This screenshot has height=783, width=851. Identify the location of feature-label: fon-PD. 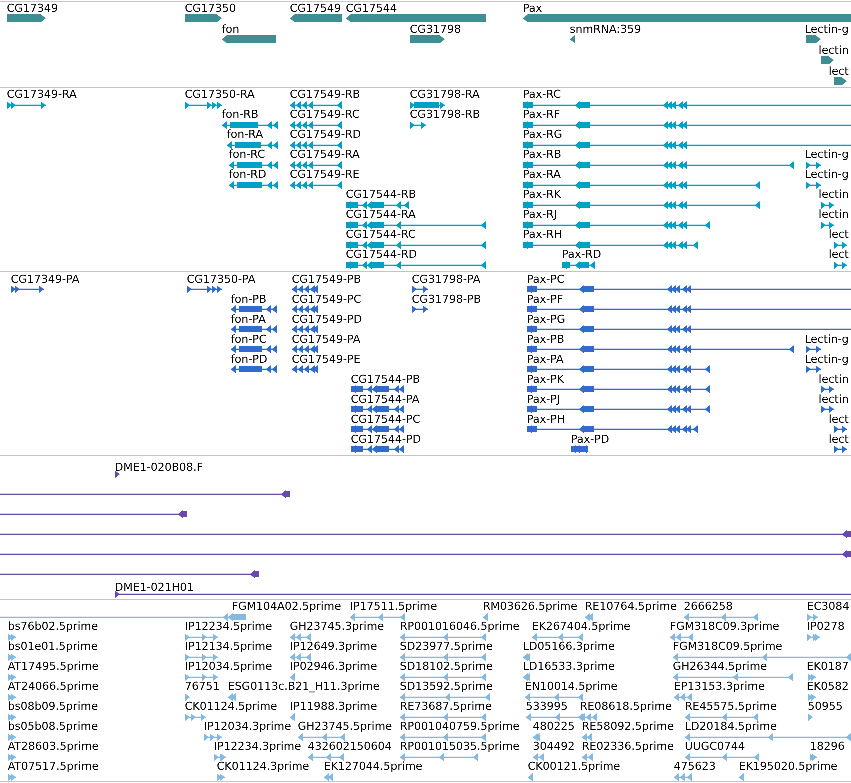
(249, 360).